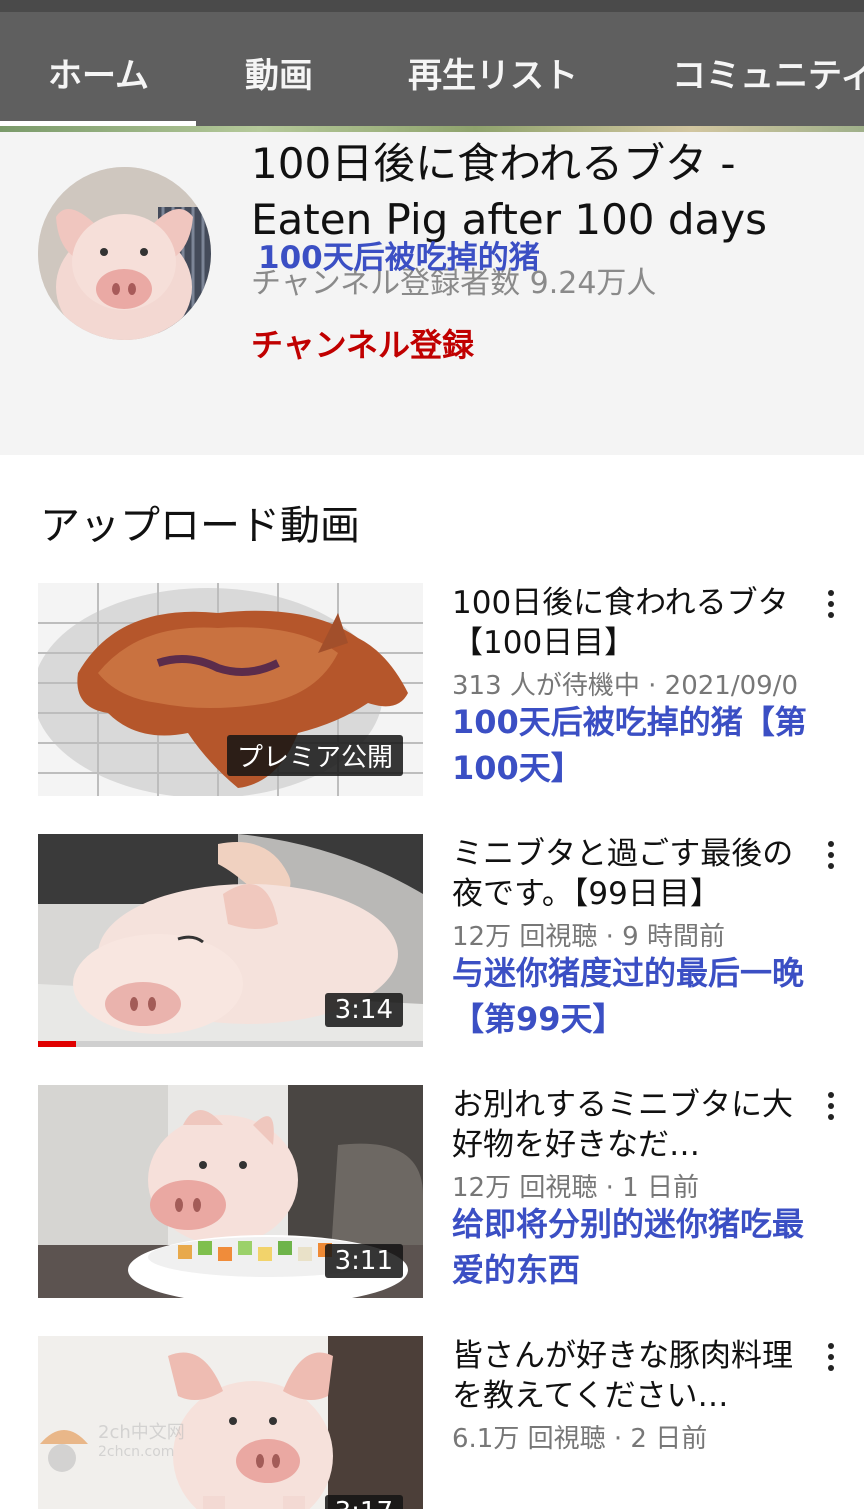 The image size is (864, 1509). I want to click on tab-videos: 動画, so click(279, 72).